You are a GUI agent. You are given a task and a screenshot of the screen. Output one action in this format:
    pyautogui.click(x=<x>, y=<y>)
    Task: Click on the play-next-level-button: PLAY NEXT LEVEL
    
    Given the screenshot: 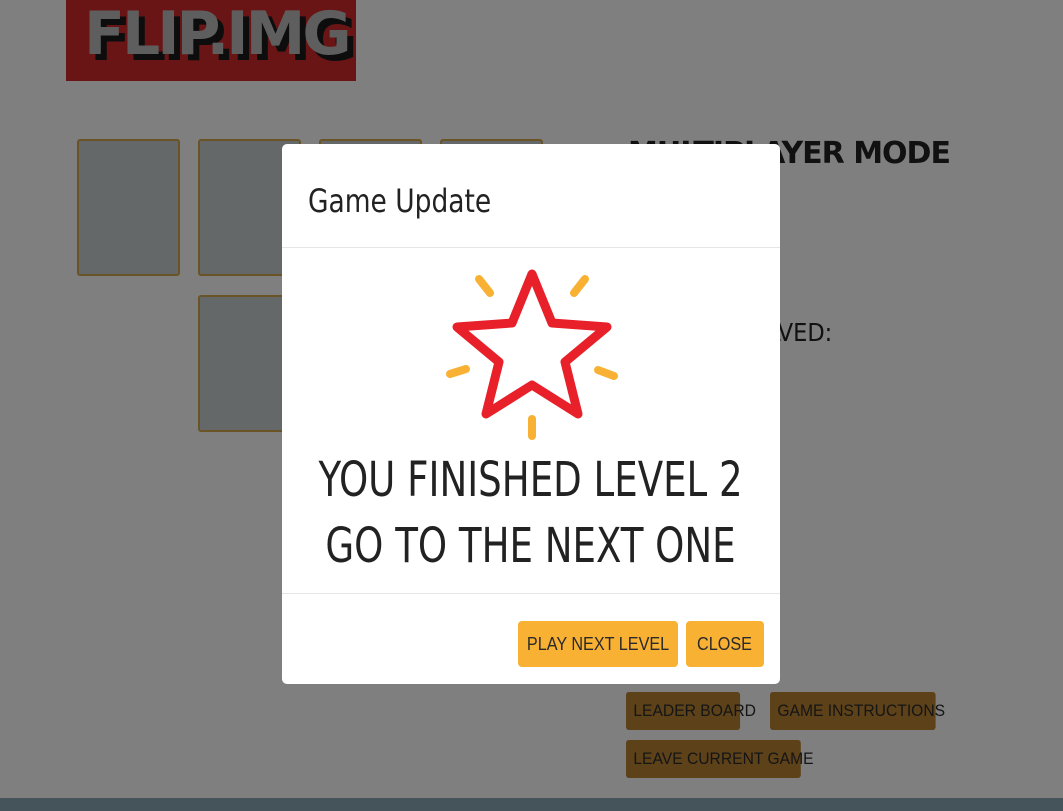 What is the action you would take?
    pyautogui.click(x=598, y=644)
    